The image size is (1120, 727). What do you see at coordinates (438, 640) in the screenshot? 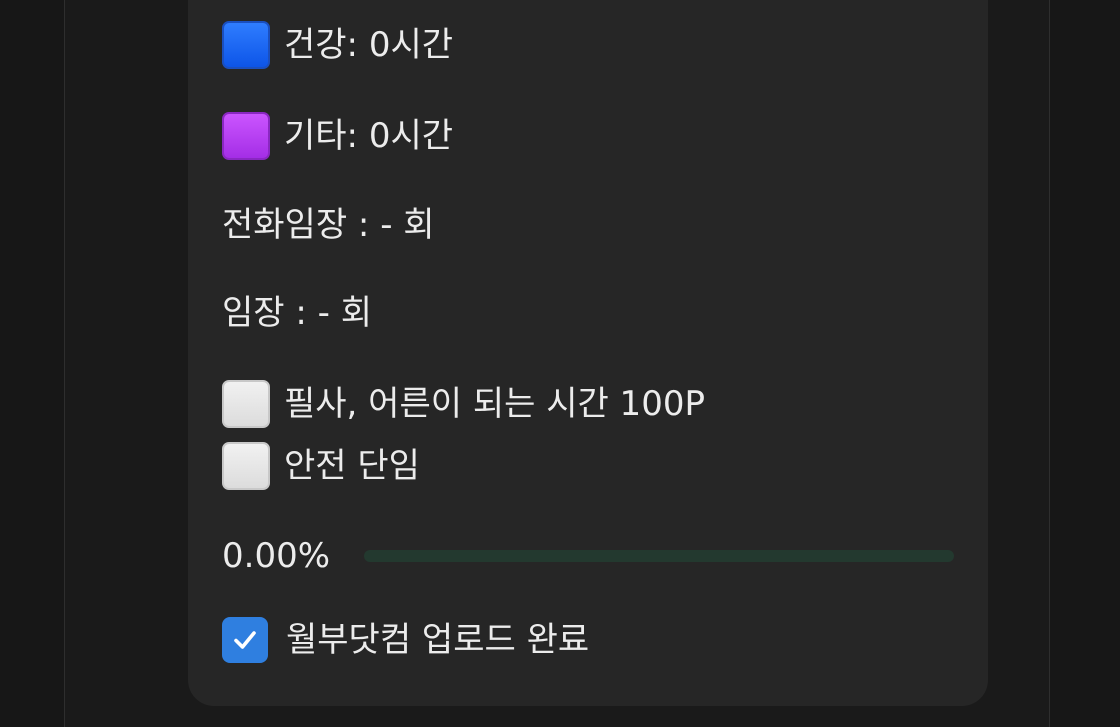
I see `upload-complete-label: 월부닷컴 업로드 완료` at bounding box center [438, 640].